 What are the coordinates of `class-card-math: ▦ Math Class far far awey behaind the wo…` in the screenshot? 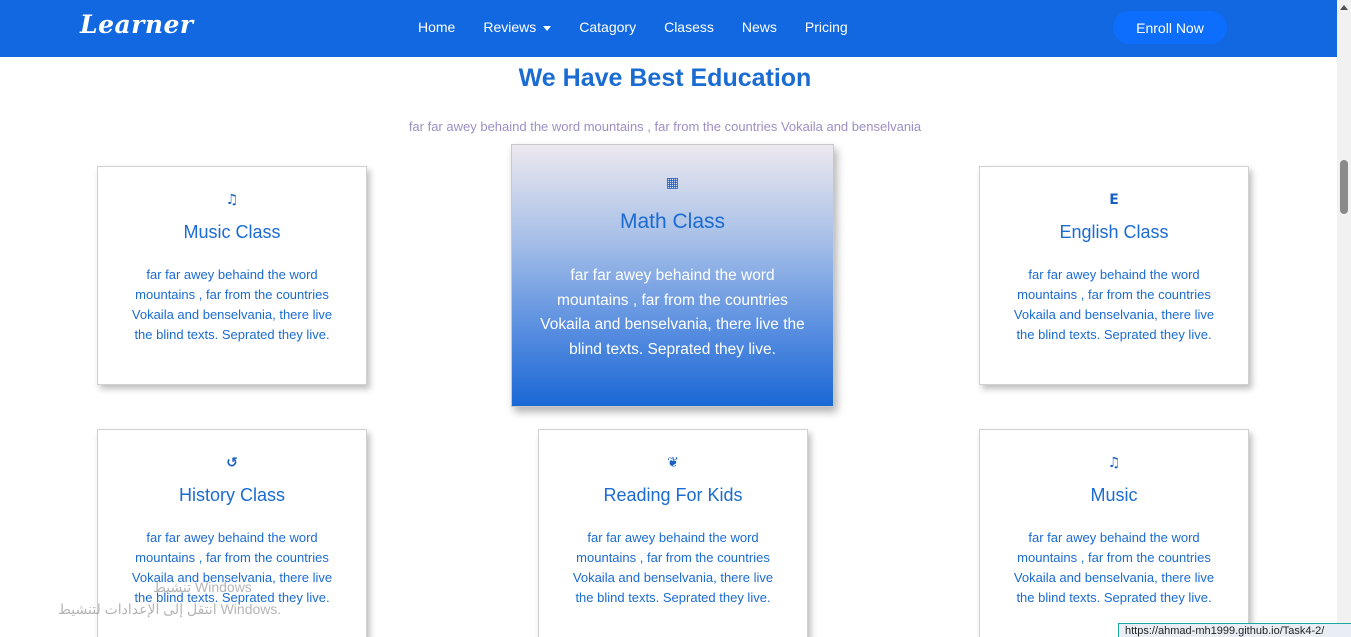 It's located at (672, 275).